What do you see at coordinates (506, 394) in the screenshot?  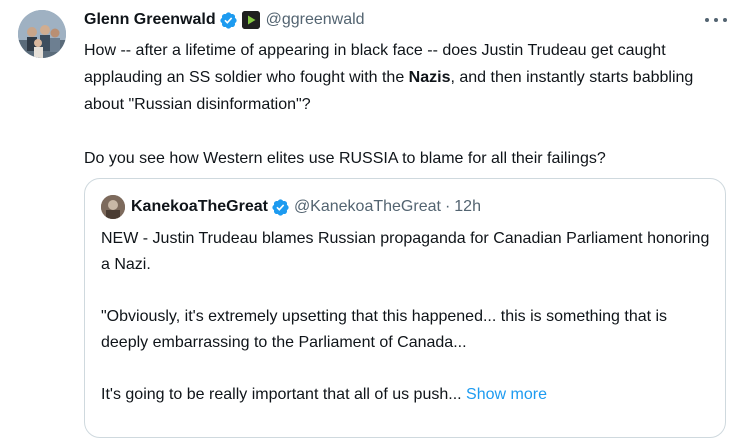 I see `show-more-link: Show more` at bounding box center [506, 394].